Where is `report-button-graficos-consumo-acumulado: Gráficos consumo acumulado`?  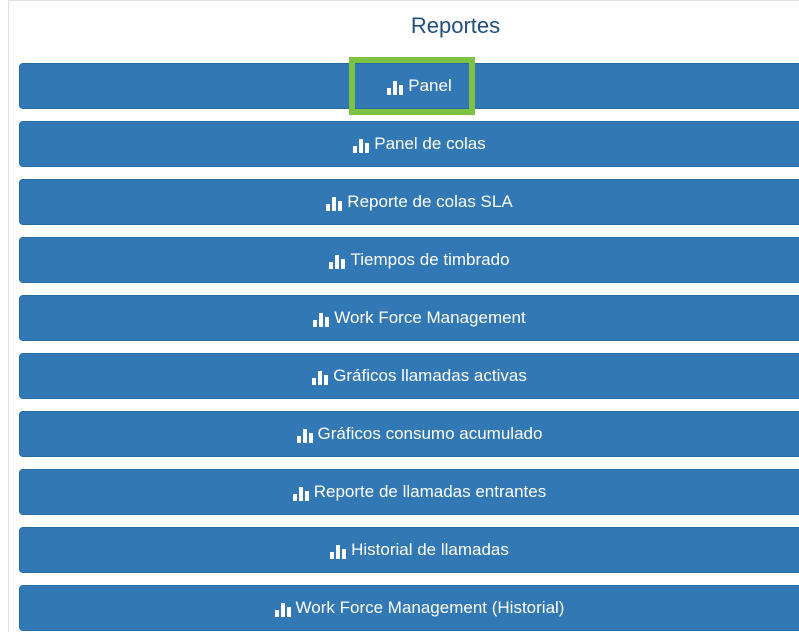
report-button-graficos-consumo-acumulado: Gráficos consumo acumulado is located at coordinates (409, 434).